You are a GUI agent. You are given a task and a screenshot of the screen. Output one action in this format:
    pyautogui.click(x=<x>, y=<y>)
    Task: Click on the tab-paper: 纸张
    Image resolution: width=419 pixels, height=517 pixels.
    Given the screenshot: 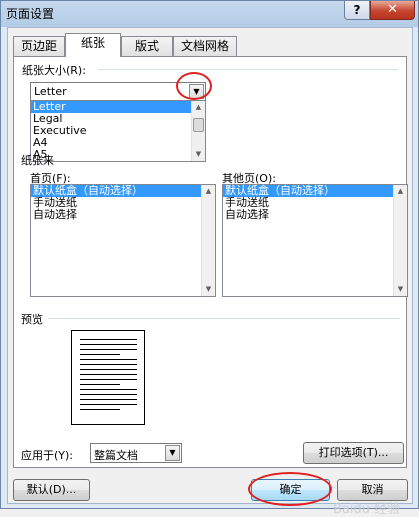 What is the action you would take?
    pyautogui.click(x=93, y=45)
    